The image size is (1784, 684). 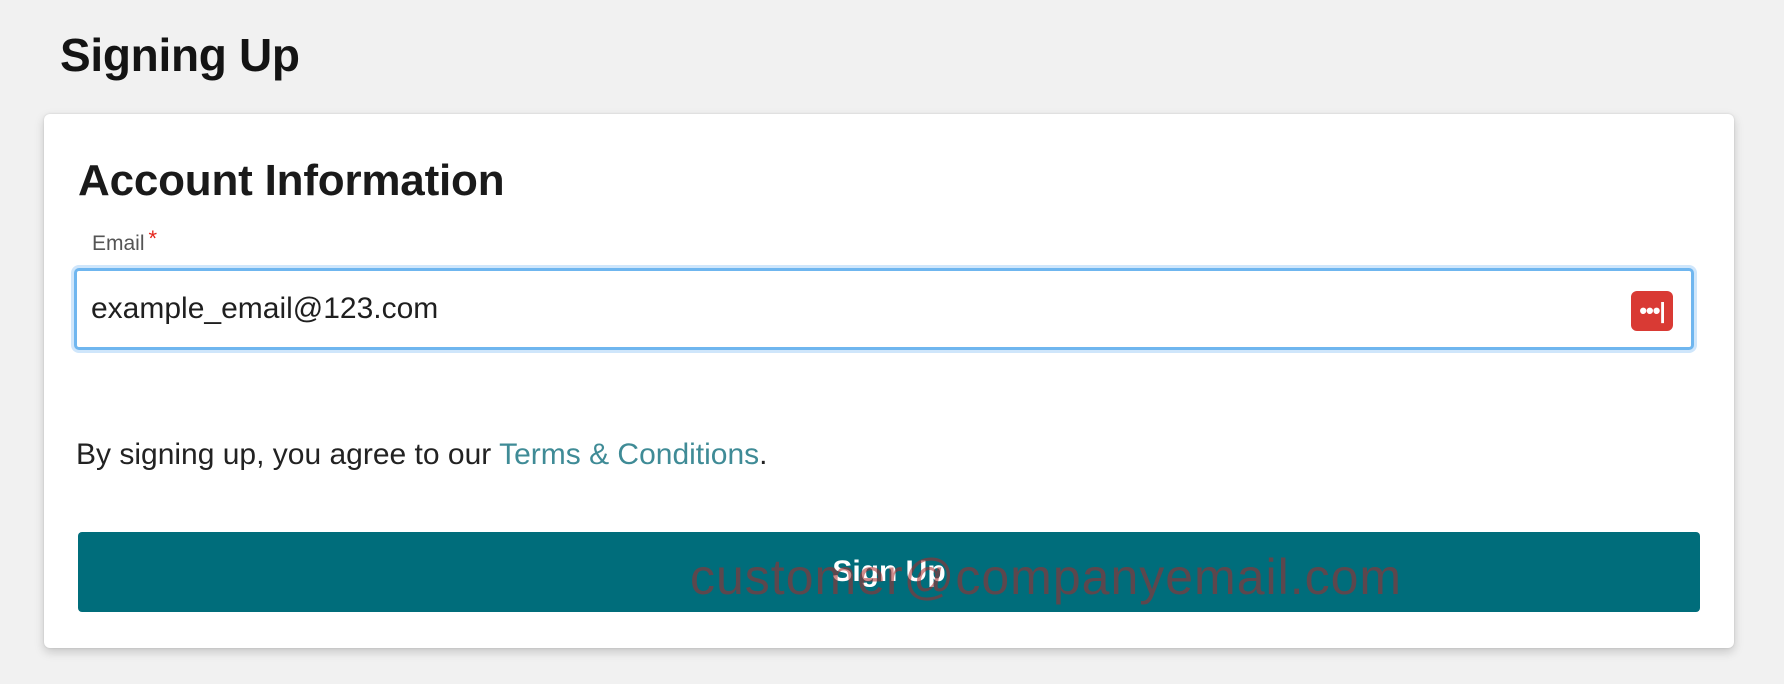 I want to click on email-label: Email *, so click(x=124, y=241).